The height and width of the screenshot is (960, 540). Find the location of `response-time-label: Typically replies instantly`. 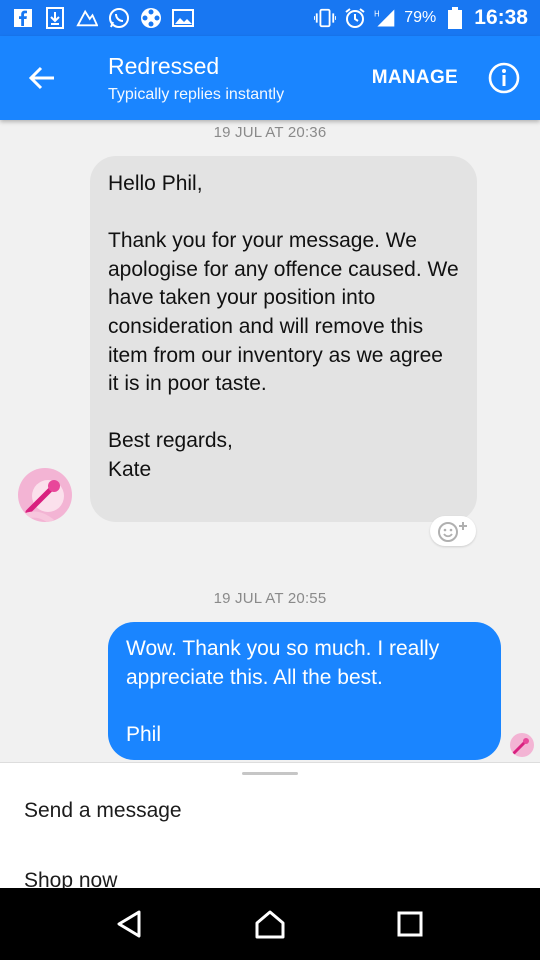

response-time-label: Typically replies instantly is located at coordinates (196, 94).